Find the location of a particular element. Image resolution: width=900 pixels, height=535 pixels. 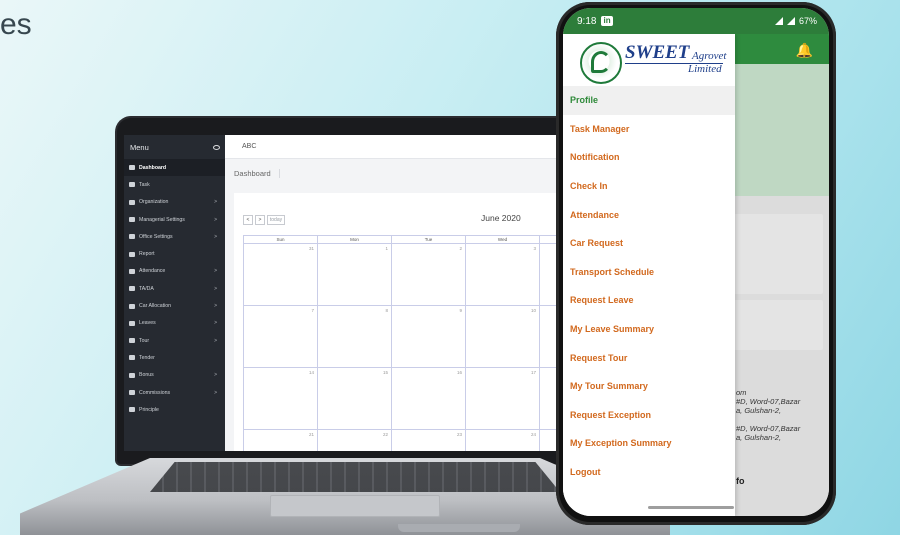

weekday-header: Mon is located at coordinates (355, 239).